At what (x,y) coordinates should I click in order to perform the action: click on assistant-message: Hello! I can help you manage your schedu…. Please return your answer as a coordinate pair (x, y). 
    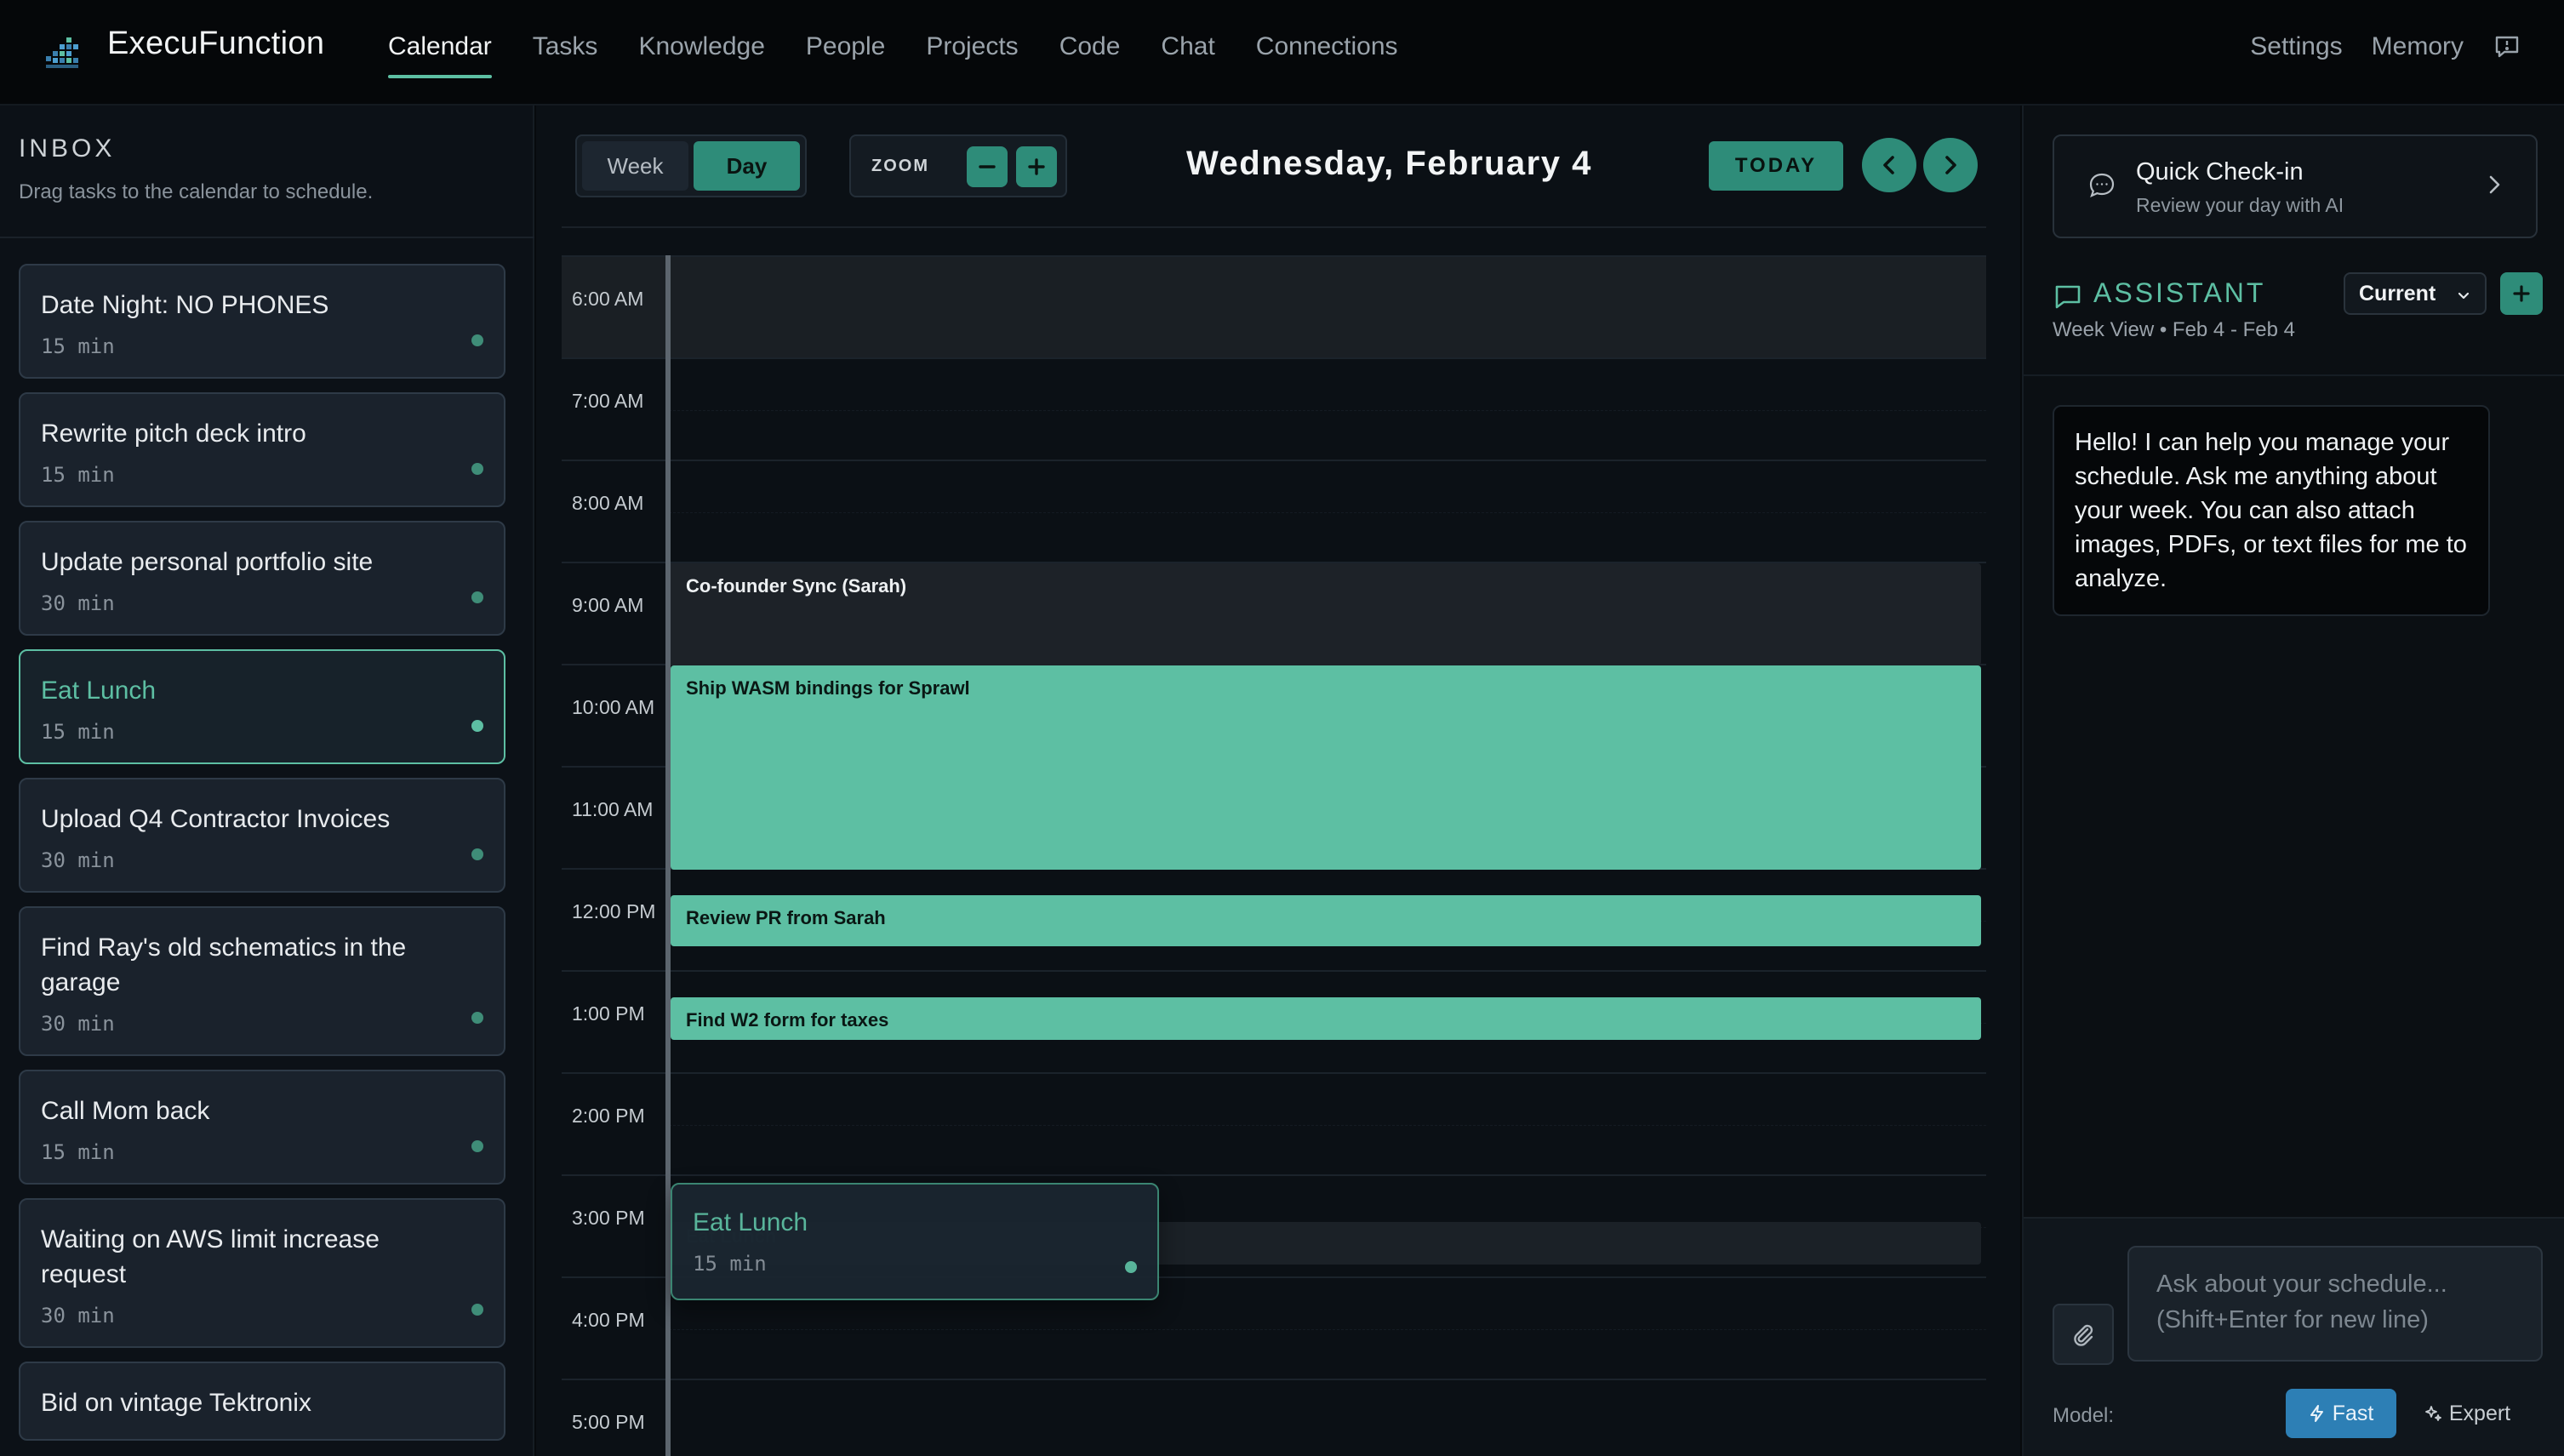
    Looking at the image, I should click on (2272, 510).